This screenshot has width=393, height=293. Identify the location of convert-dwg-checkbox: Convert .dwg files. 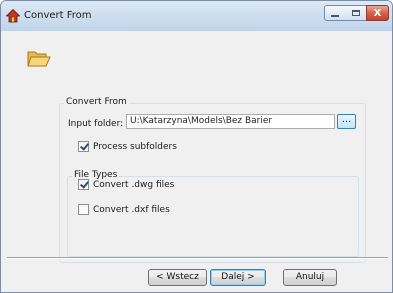
(126, 184).